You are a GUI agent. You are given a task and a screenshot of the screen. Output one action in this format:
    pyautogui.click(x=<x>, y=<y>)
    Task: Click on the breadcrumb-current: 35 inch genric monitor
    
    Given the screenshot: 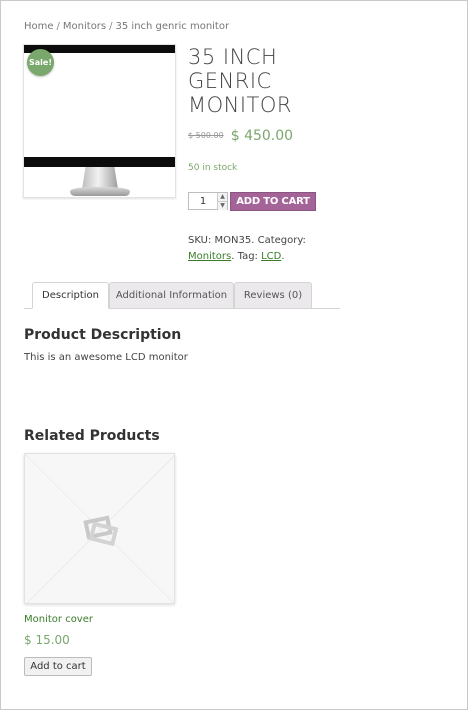 What is the action you would take?
    pyautogui.click(x=172, y=26)
    